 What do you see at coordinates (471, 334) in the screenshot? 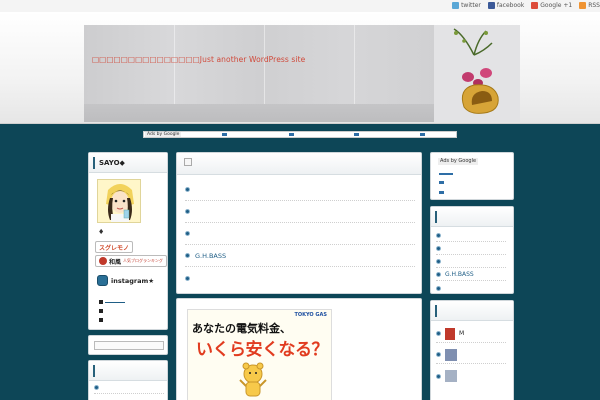
I see `recent-item: M` at bounding box center [471, 334].